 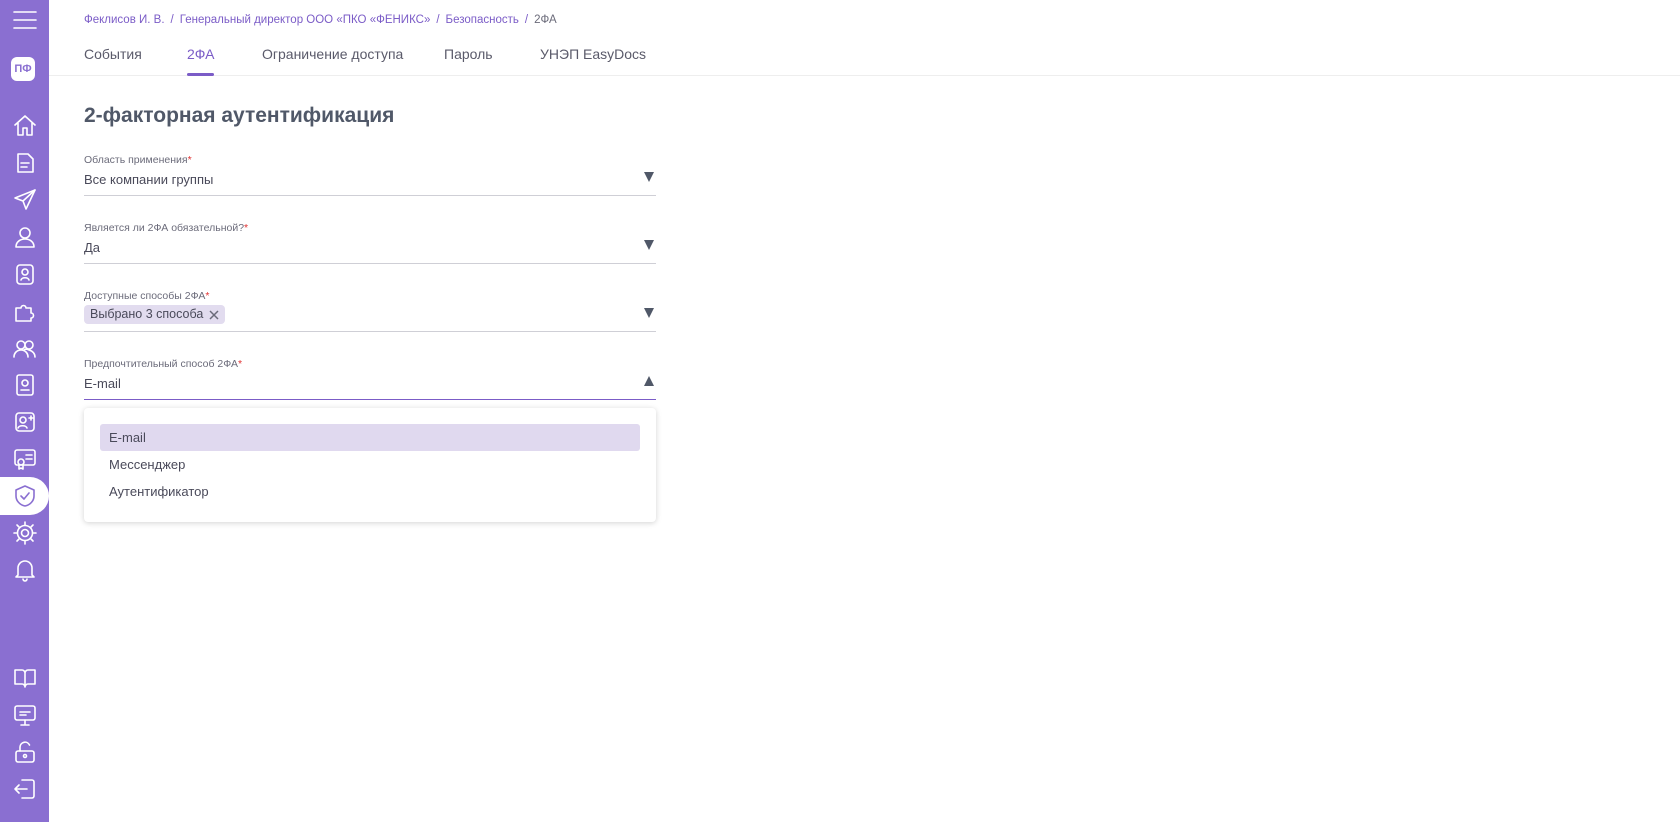 I want to click on breadcrumb-item: Феклисов И. В., so click(x=124, y=20).